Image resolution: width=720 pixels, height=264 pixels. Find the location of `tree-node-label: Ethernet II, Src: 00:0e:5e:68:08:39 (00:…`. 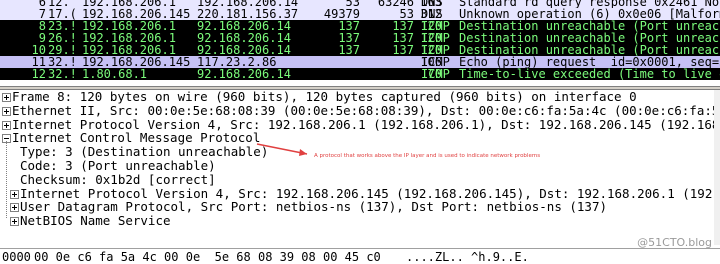

tree-node-label: Ethernet II, Src: 00:0e:5e:68:08:39 (00:… is located at coordinates (366, 110).